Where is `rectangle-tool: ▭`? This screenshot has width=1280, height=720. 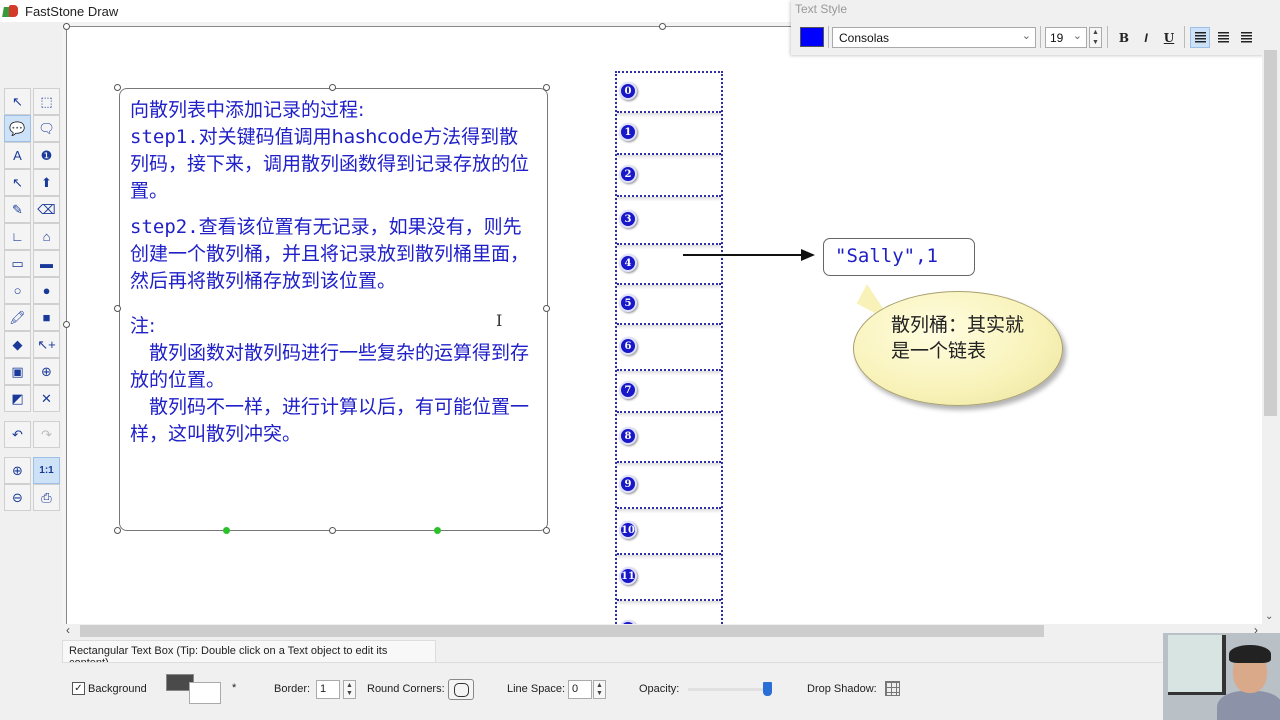 rectangle-tool: ▭ is located at coordinates (17, 263).